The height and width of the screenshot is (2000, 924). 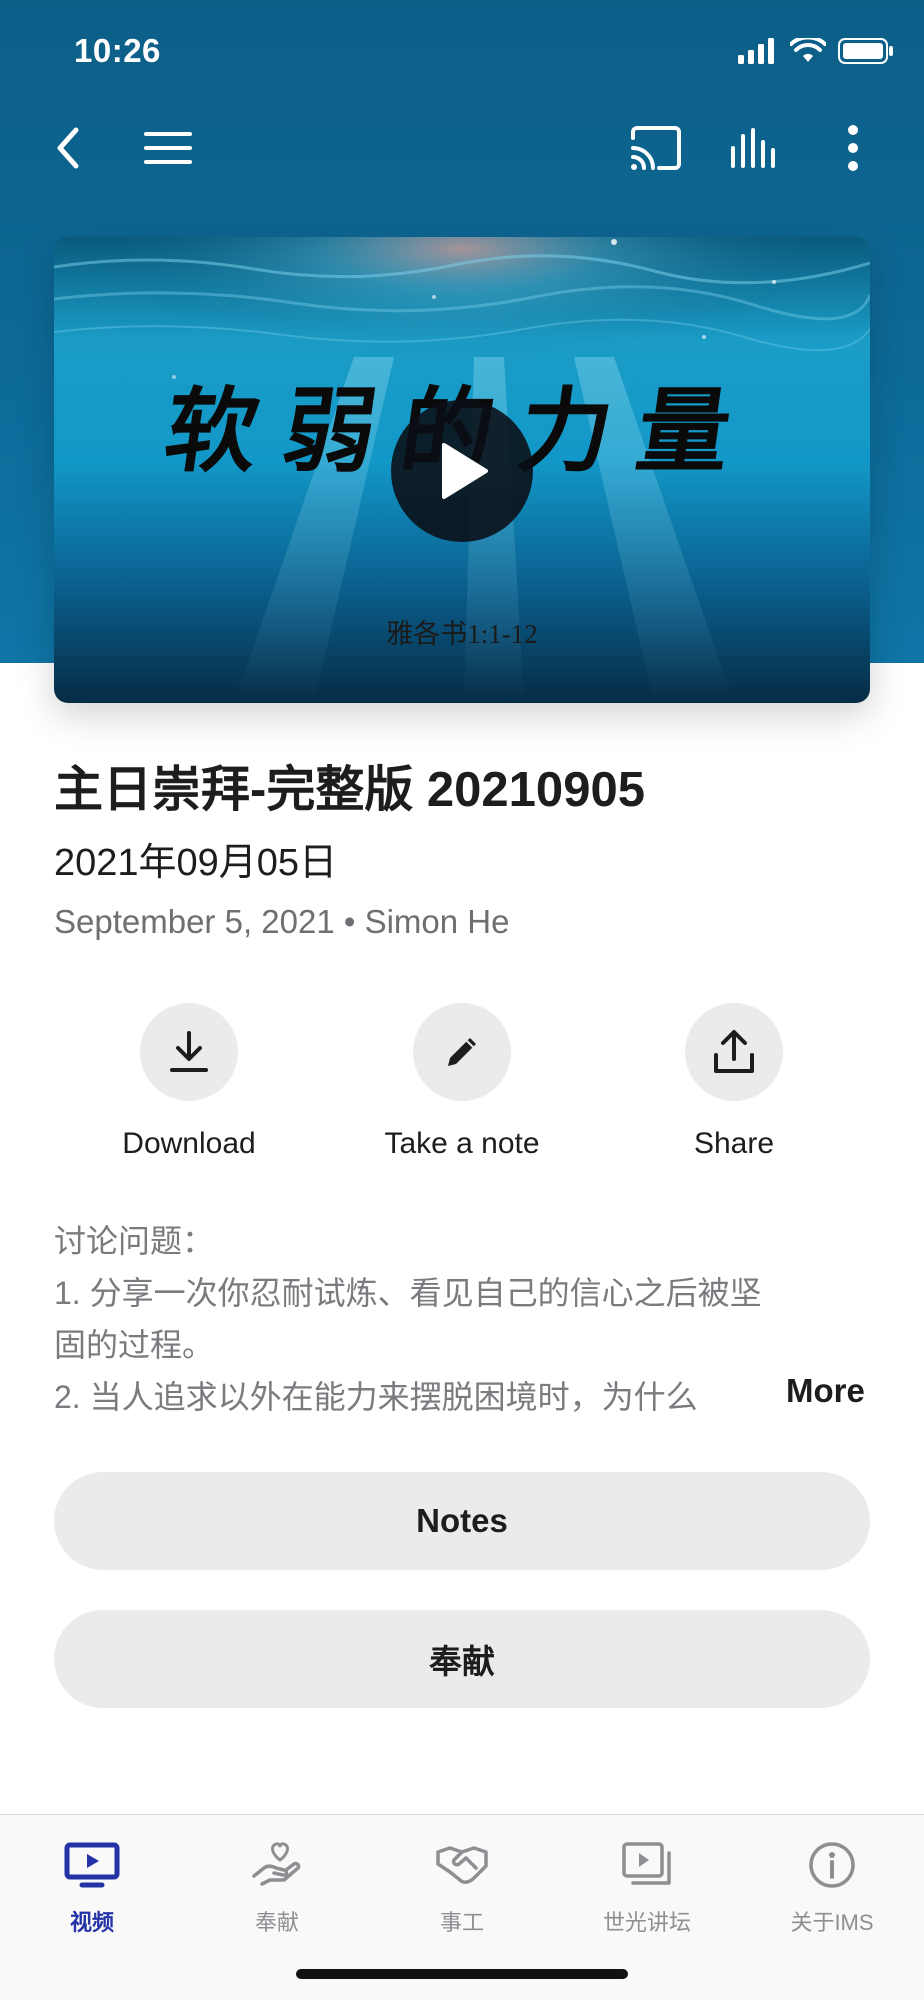 What do you see at coordinates (92, 1890) in the screenshot?
I see `tab-videos: 视频` at bounding box center [92, 1890].